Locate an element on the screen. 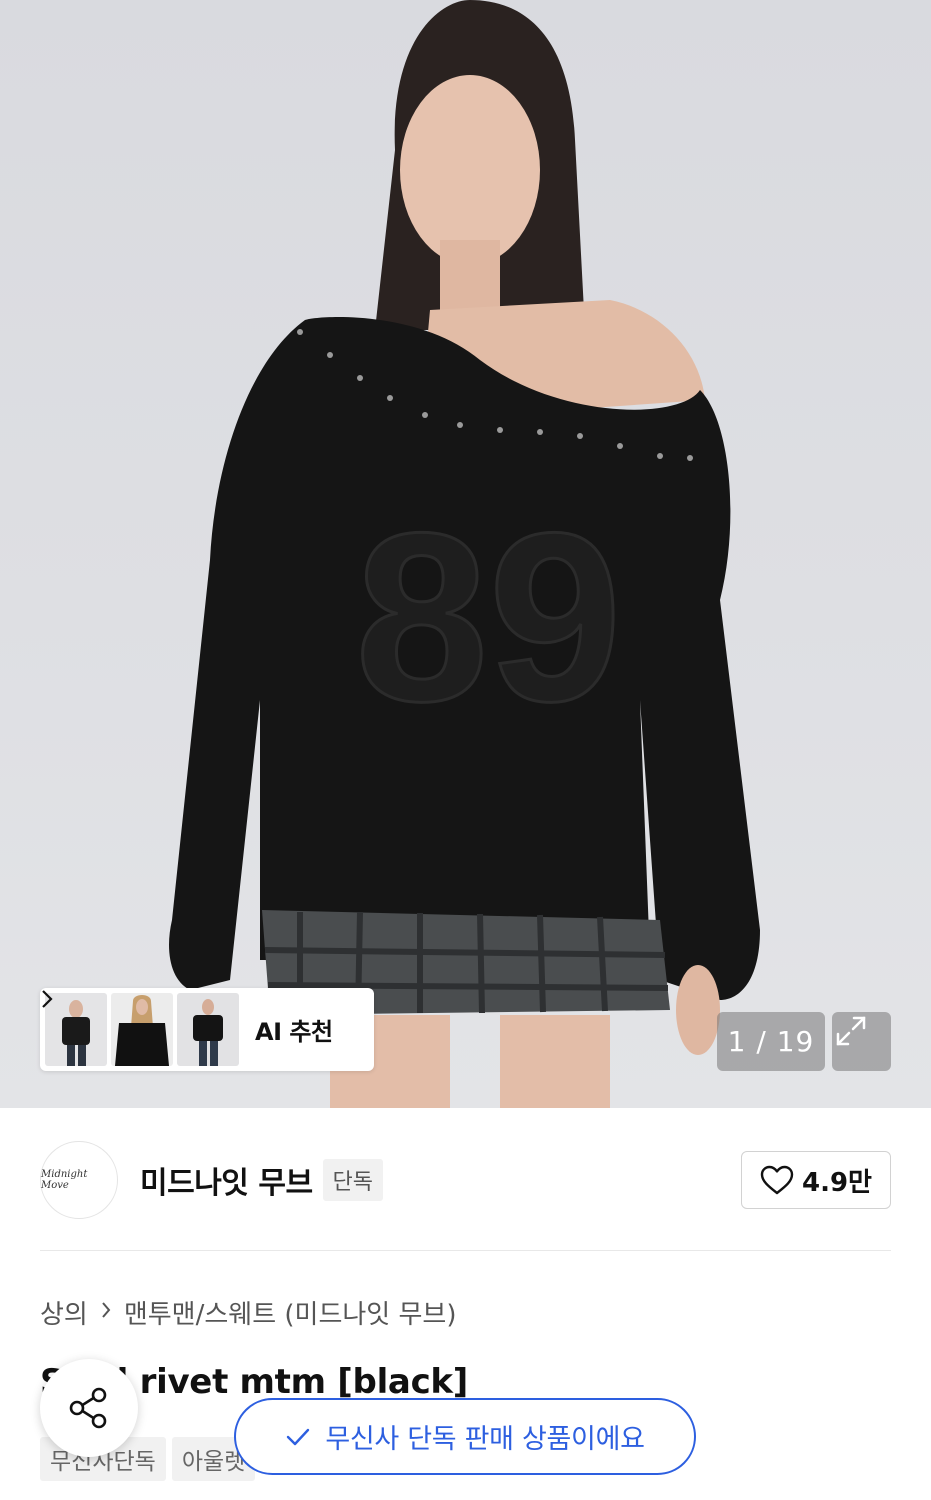 The height and width of the screenshot is (1500, 931). check-icon is located at coordinates (298, 1436).